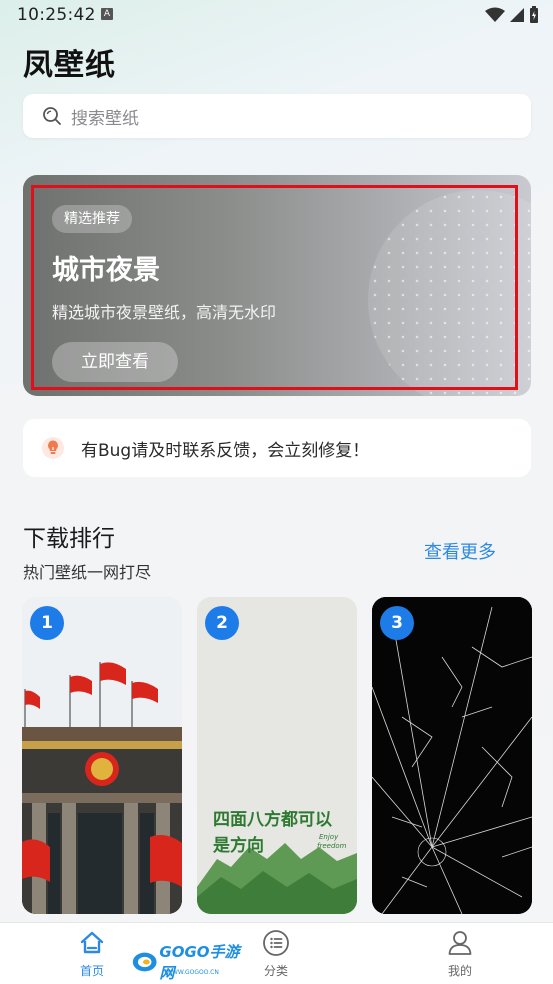 The width and height of the screenshot is (553, 984). Describe the element at coordinates (275, 971) in the screenshot. I see `tab-category-label: 分类` at that location.